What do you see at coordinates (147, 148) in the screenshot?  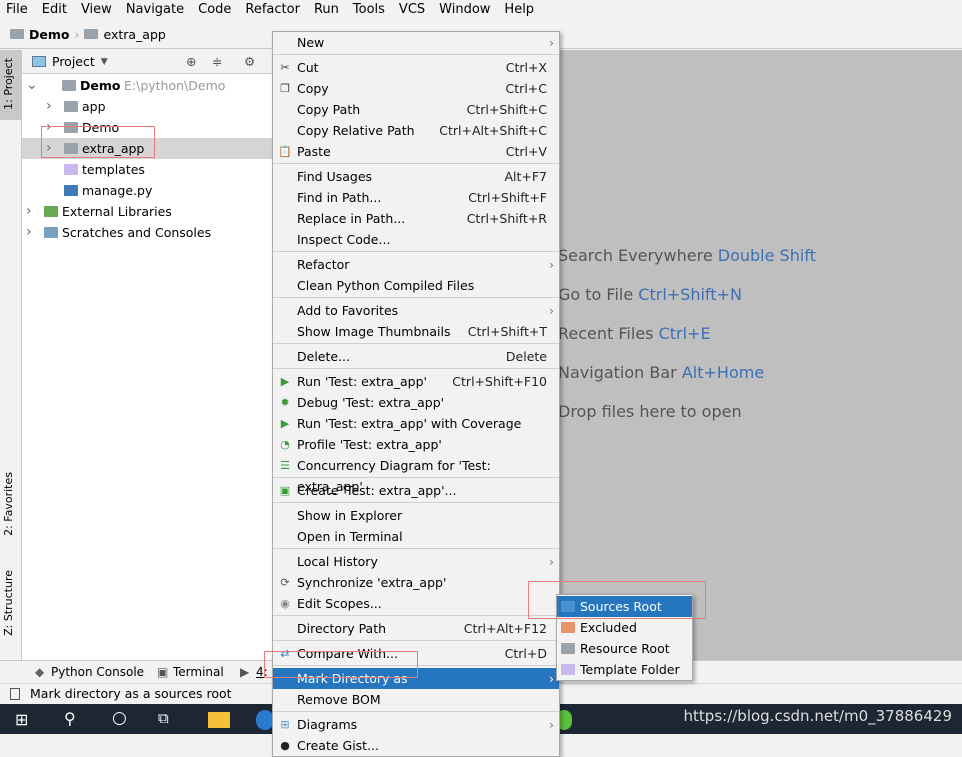 I see `tree-item: › extra_app` at bounding box center [147, 148].